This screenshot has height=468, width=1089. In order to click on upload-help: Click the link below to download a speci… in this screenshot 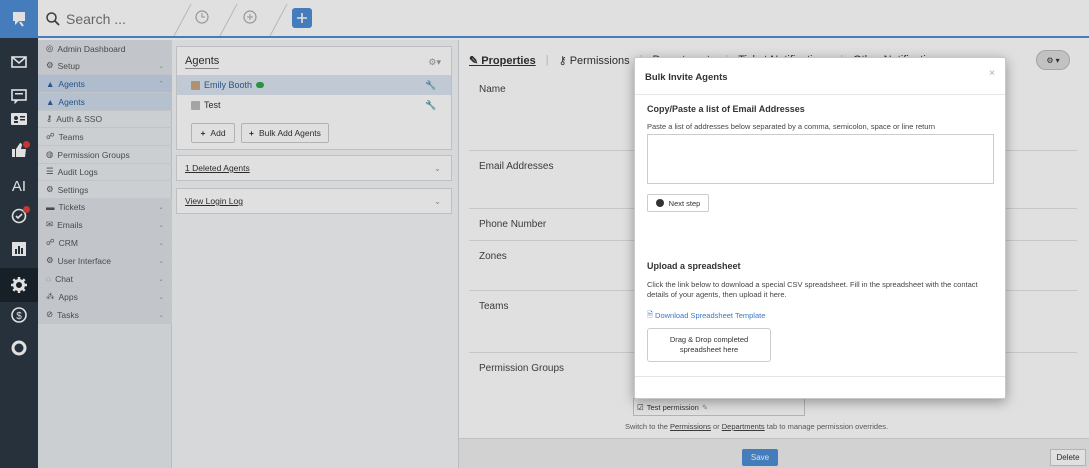, I will do `click(812, 289)`.